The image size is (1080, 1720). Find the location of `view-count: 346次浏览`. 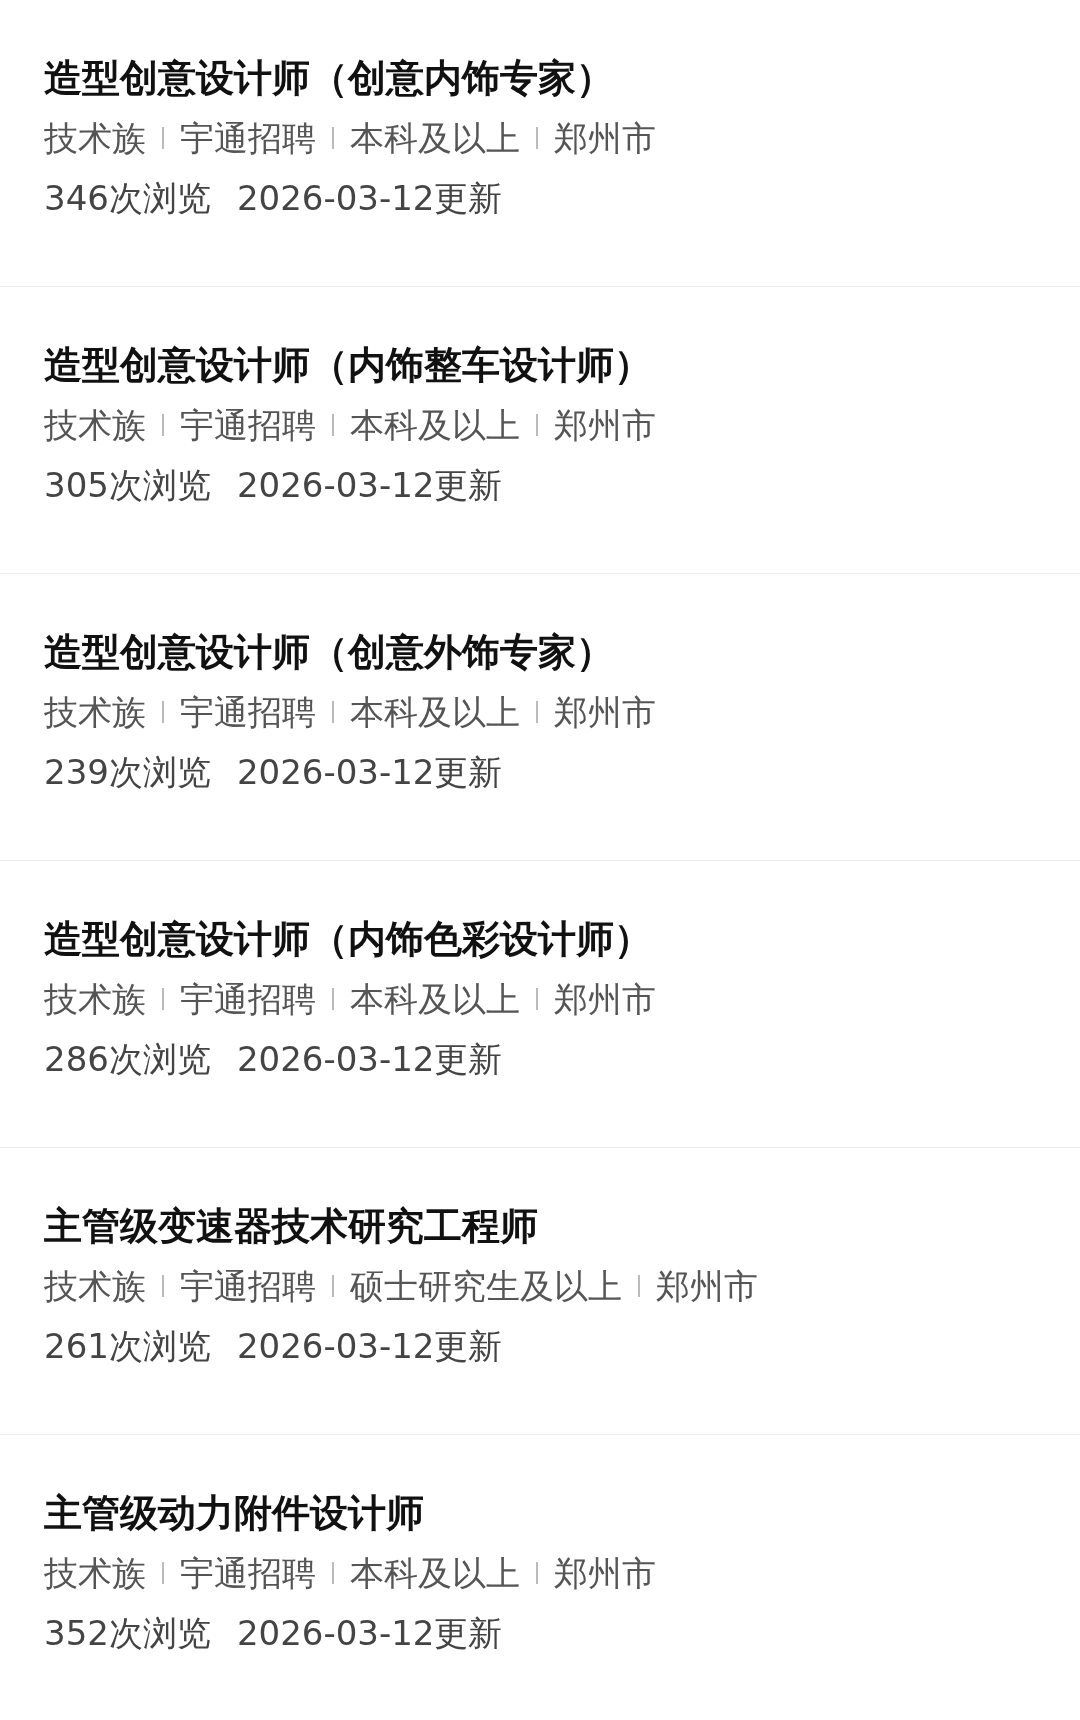

view-count: 346次浏览 is located at coordinates (127, 198).